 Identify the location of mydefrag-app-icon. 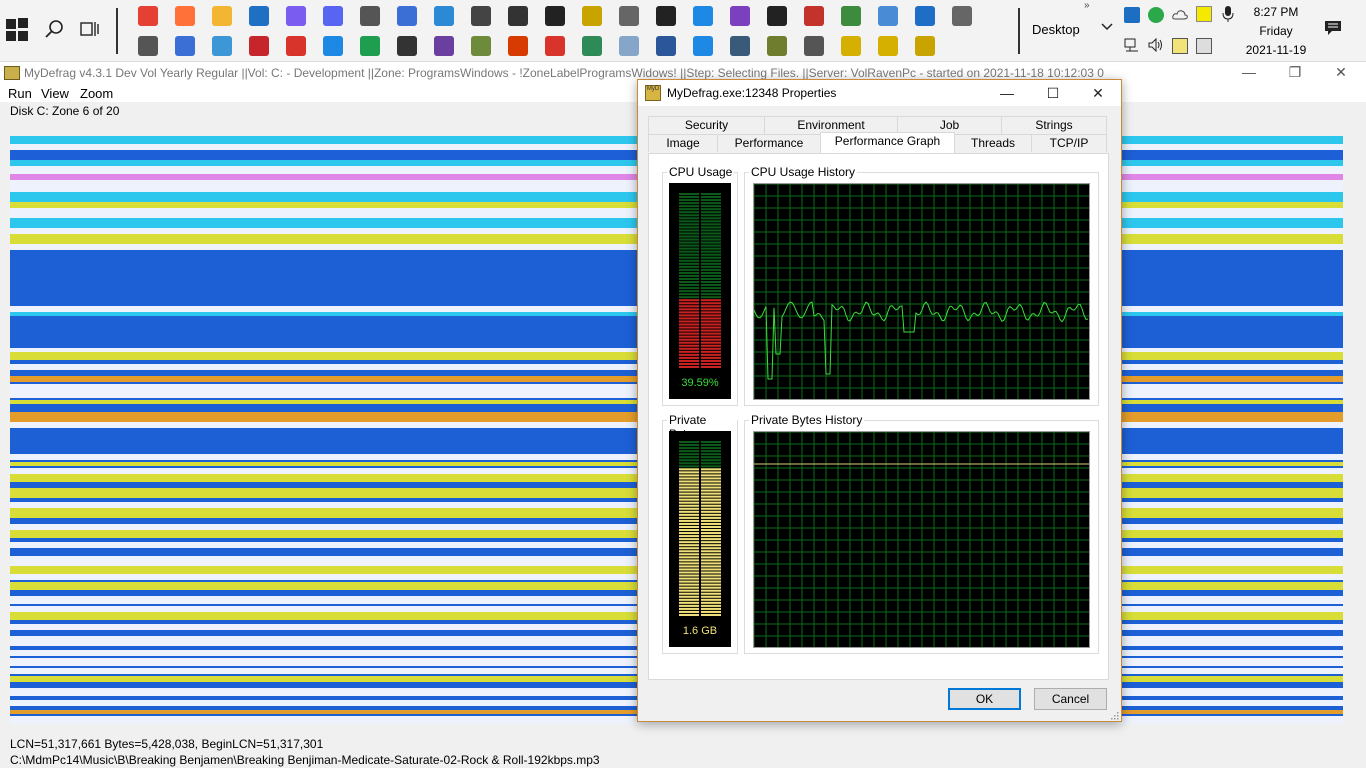
(12, 73).